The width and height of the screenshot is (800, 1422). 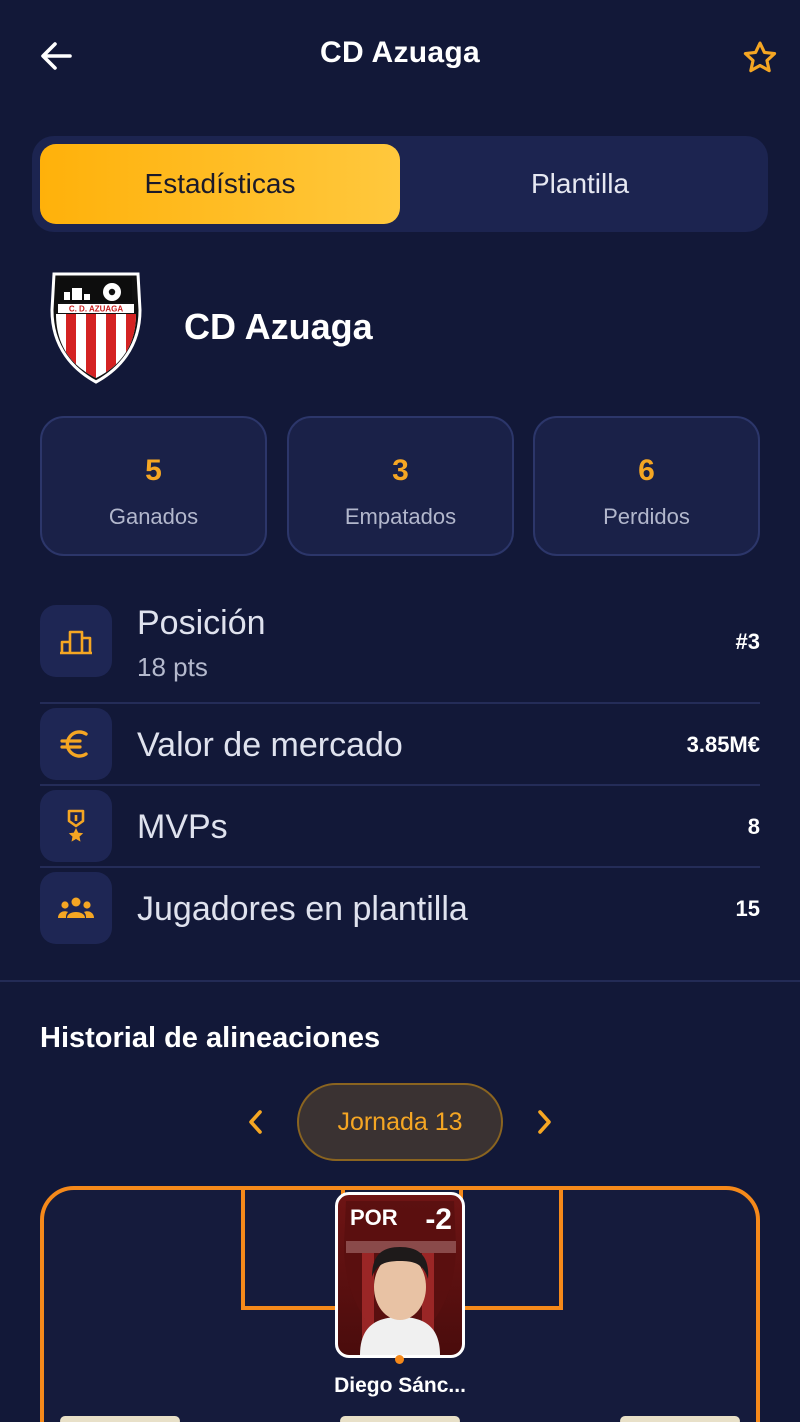 I want to click on crest-label: C. D. AZUAGA, so click(x=96, y=309).